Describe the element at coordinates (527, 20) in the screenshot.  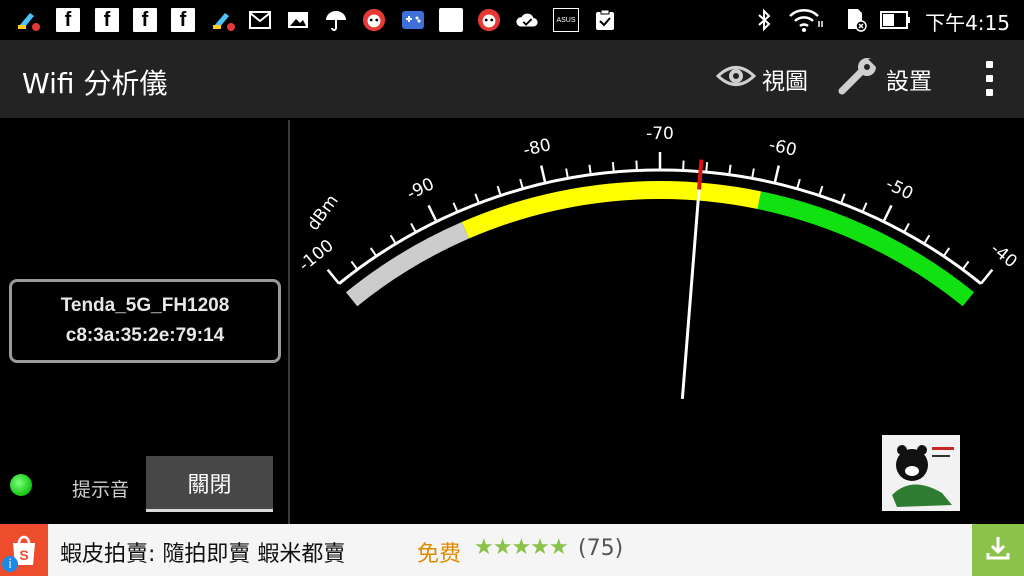
I see `cloud-check-icon` at that location.